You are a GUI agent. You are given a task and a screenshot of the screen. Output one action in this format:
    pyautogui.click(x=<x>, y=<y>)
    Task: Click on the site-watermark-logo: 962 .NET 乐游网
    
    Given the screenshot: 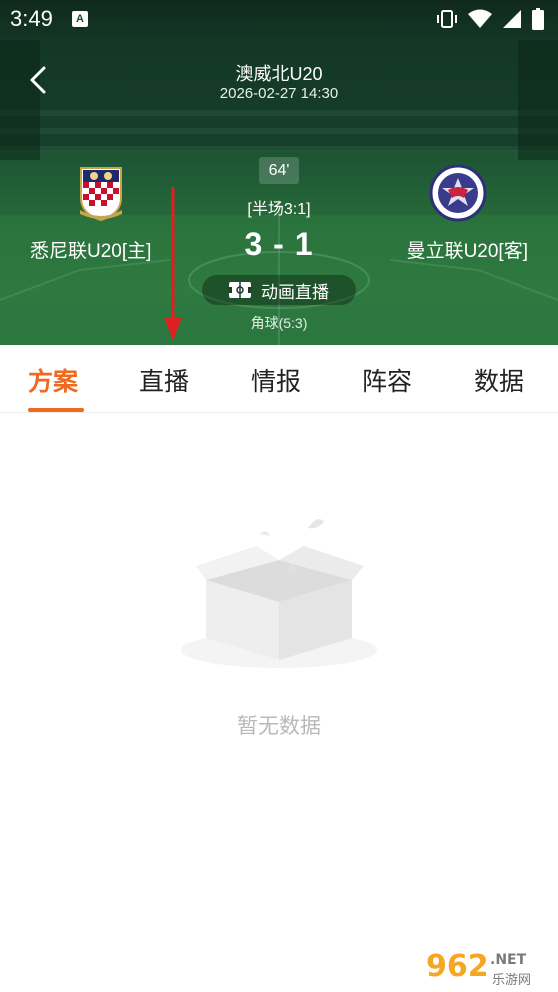 What is the action you would take?
    pyautogui.click(x=484, y=966)
    